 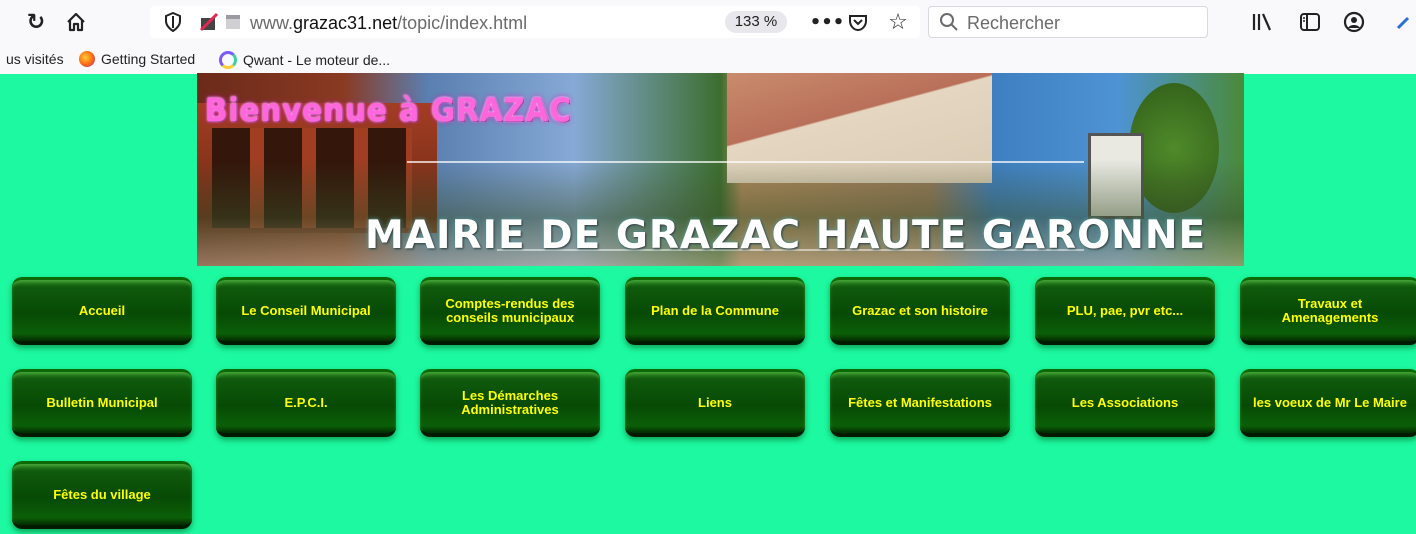 I want to click on nav-label: Accueil, so click(x=102, y=310).